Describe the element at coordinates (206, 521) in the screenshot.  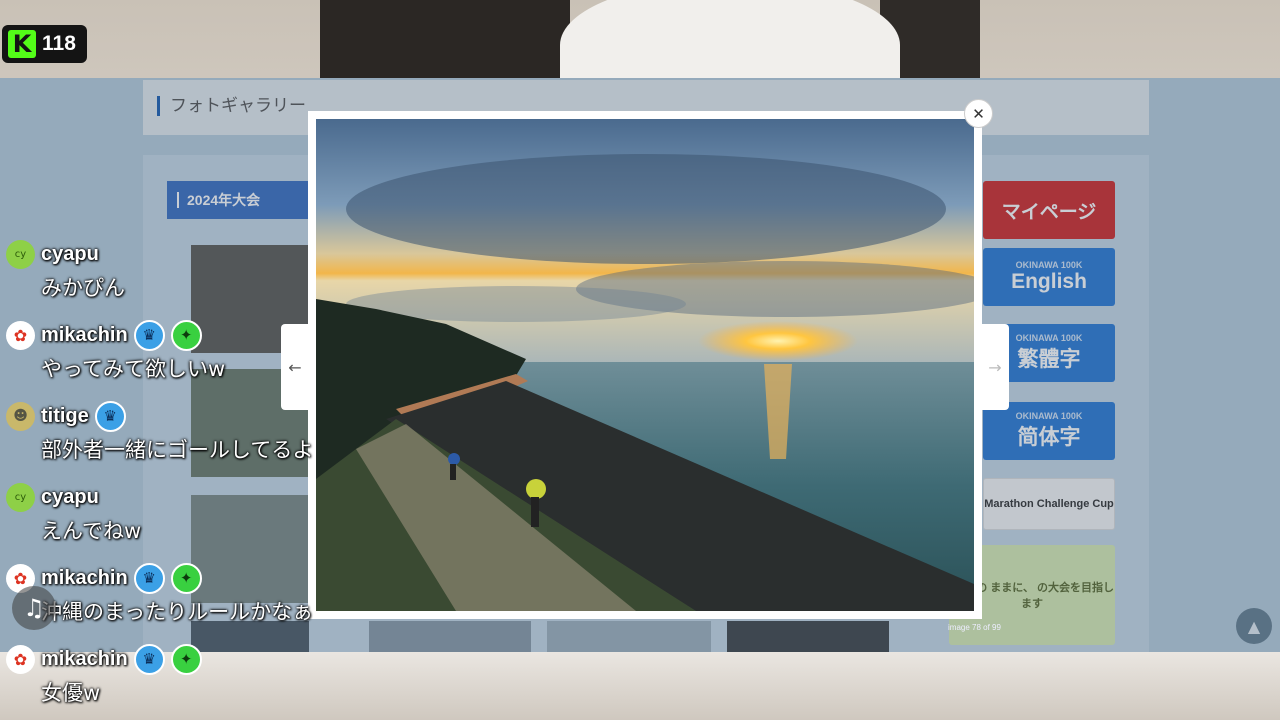
I see `chat-message: cy cyapu えんでねw` at that location.